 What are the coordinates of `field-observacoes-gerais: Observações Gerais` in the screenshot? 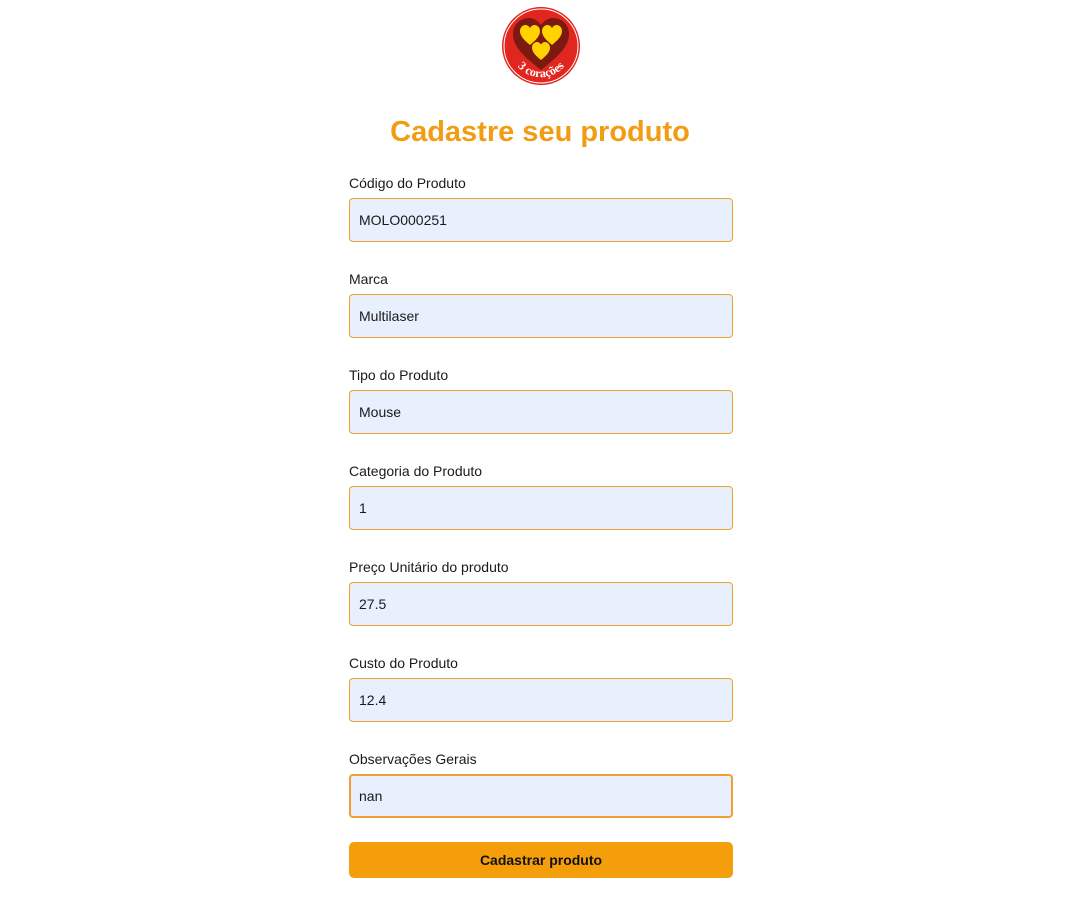 It's located at (541, 795).